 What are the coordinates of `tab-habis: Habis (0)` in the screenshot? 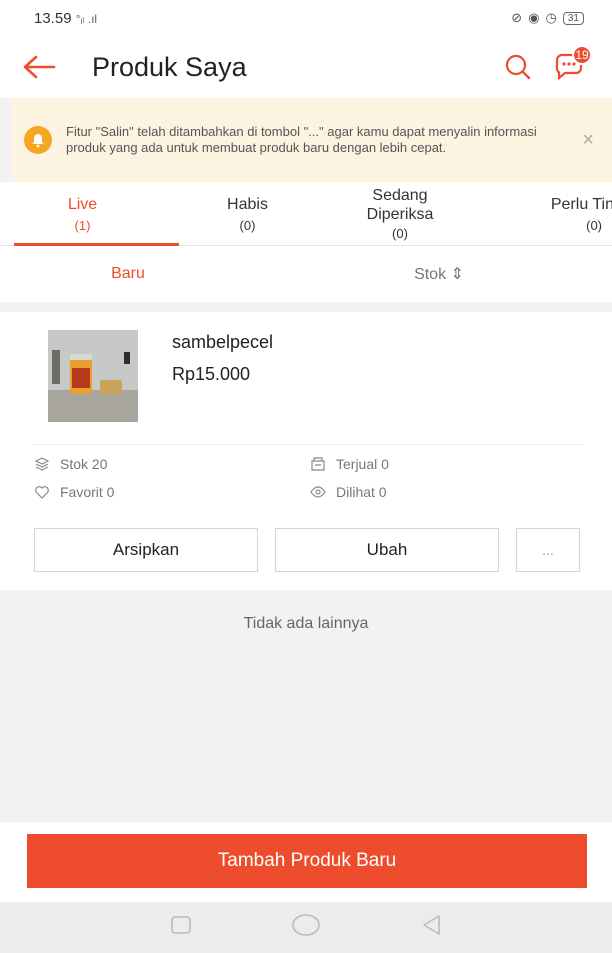 It's located at (247, 213).